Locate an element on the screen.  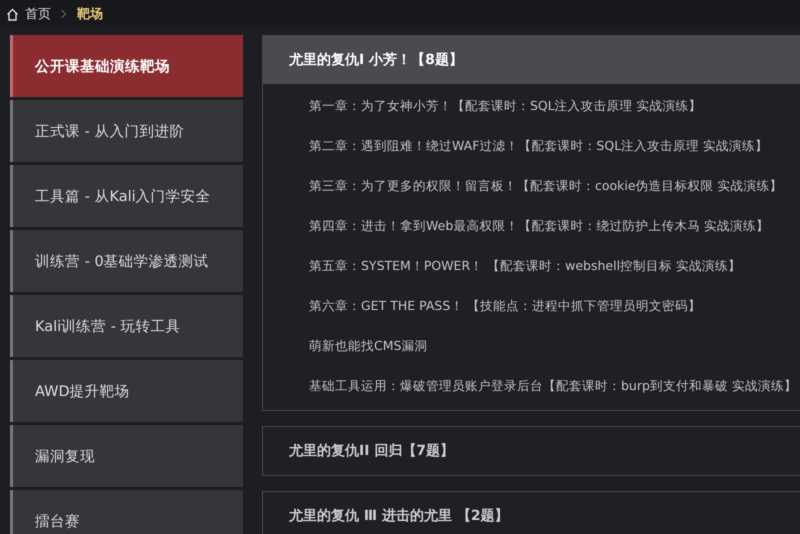
lesson-link: 第二章：遇到阻难！绕过WAF过滤！【配套课时：SQL注入攻击原理 实战演练】 is located at coordinates (554, 146).